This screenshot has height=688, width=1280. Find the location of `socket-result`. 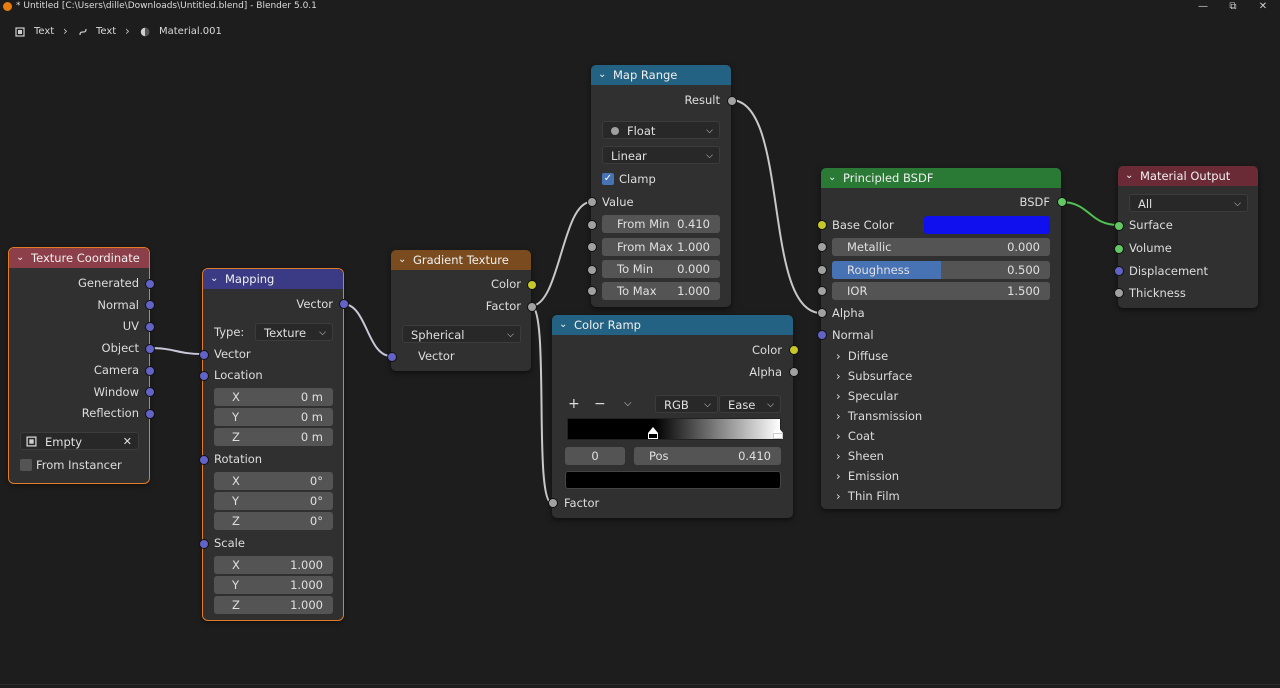

socket-result is located at coordinates (732, 101).